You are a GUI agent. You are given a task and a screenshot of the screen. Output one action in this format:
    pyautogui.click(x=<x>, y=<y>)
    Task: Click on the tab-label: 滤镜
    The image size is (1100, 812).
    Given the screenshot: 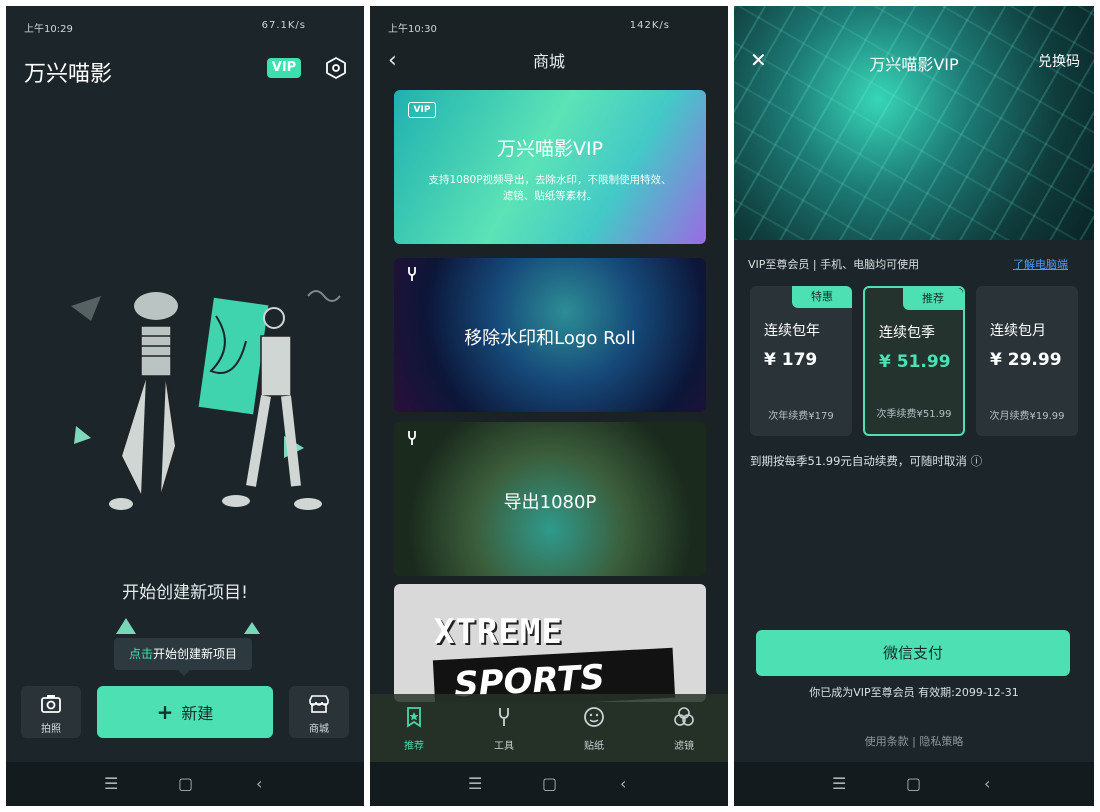 What is the action you would take?
    pyautogui.click(x=684, y=746)
    